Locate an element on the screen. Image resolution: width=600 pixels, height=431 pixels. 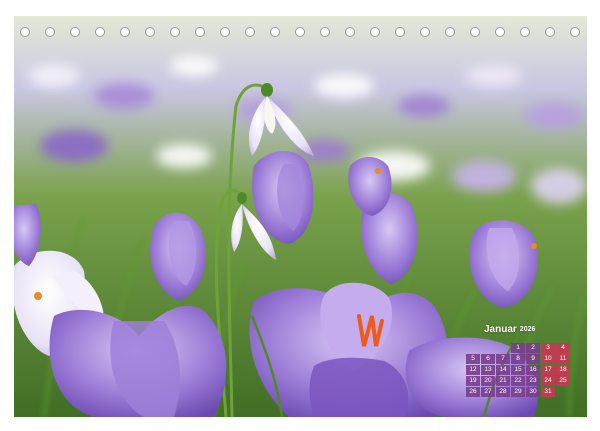
calendar-day: 8 is located at coordinates (518, 359).